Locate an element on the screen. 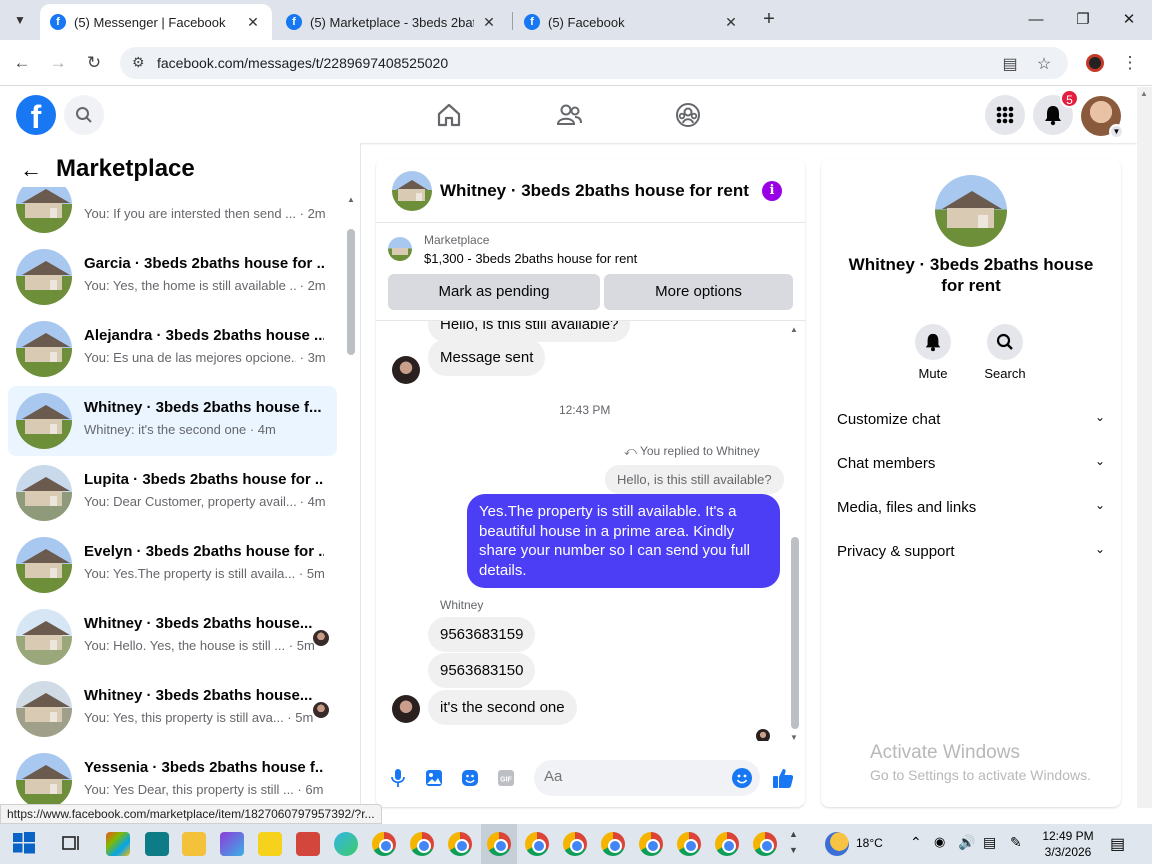 This screenshot has width=1152, height=864. mute-action: Mute is located at coordinates (933, 352).